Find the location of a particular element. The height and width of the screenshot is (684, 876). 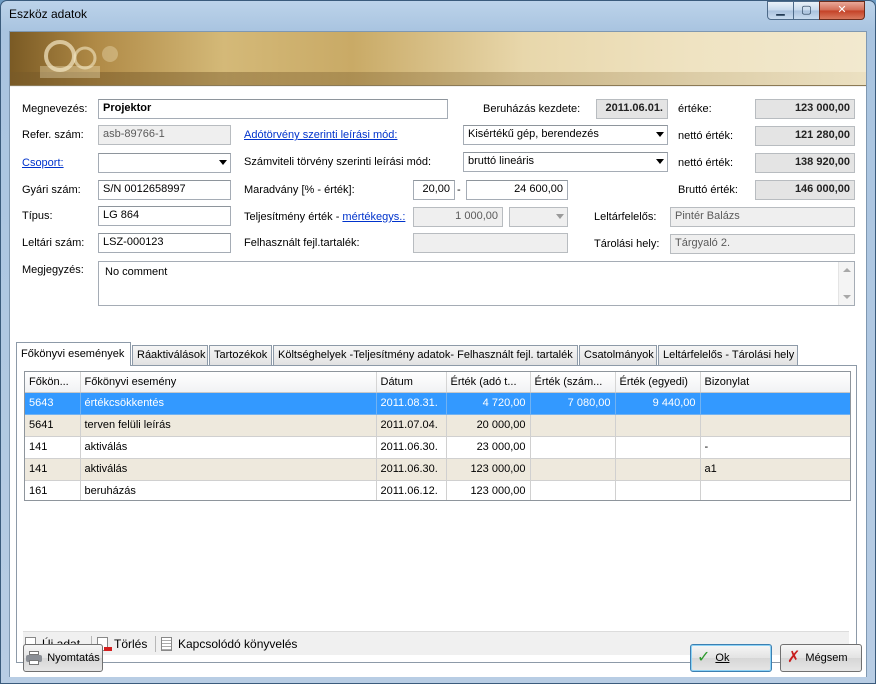

comment-scrollbar is located at coordinates (846, 283).